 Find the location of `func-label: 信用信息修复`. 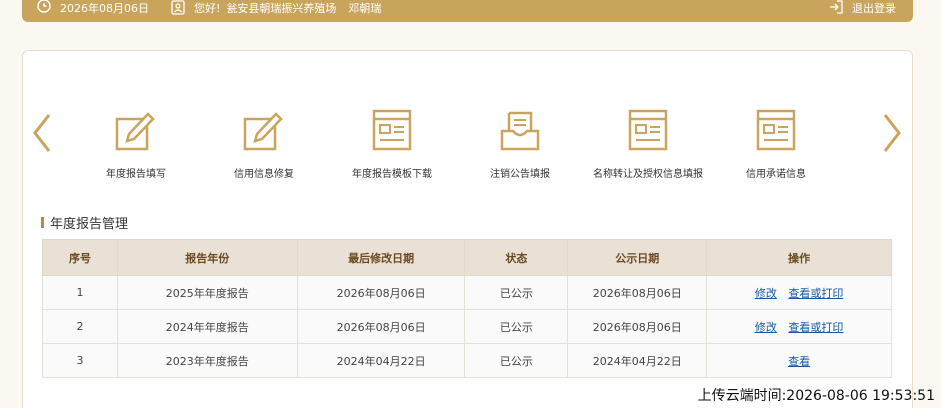

func-label: 信用信息修复 is located at coordinates (264, 174).